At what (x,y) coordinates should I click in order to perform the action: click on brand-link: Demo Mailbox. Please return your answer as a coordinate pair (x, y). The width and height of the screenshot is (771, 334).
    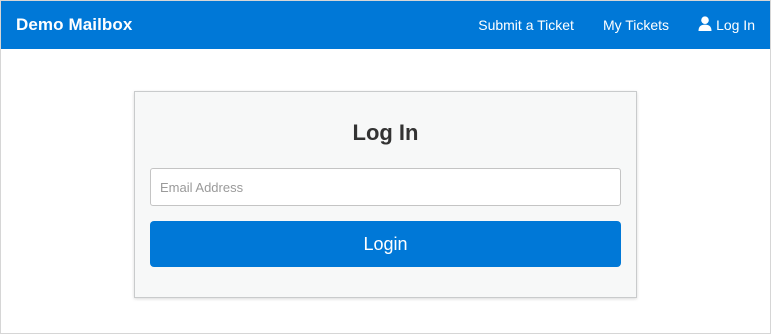
    Looking at the image, I should click on (74, 25).